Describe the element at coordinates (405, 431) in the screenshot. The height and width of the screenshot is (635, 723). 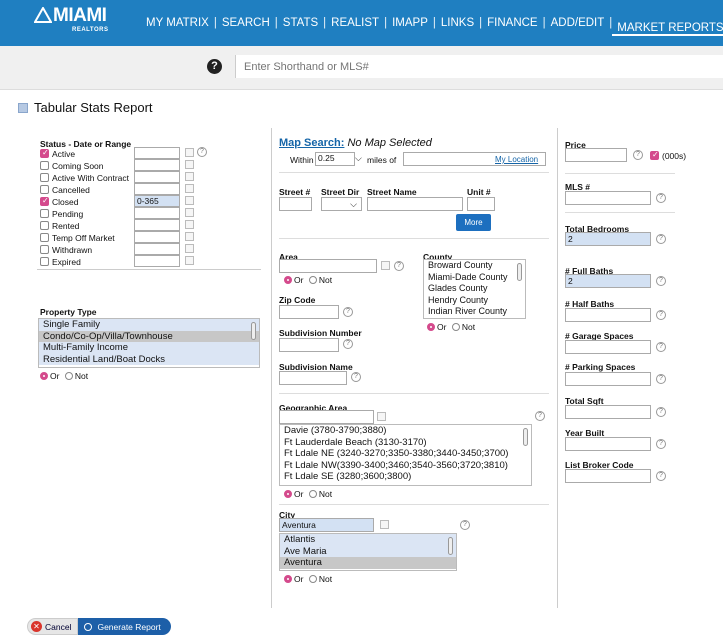
I see `list-item: Davie (3780-3790;3880)` at that location.